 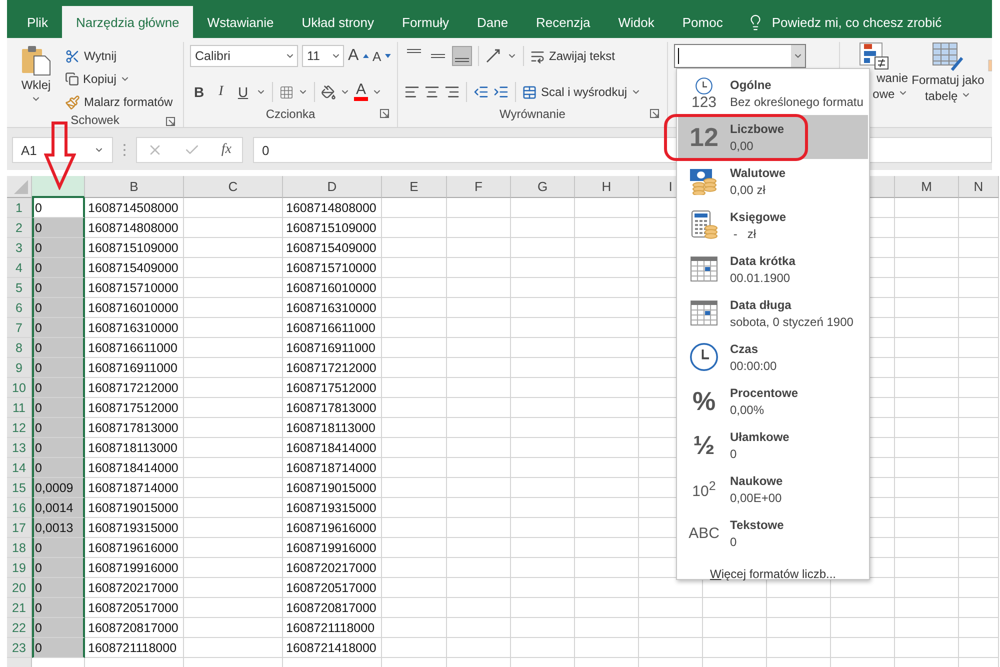 What do you see at coordinates (19, 428) in the screenshot?
I see `row-header: 12` at bounding box center [19, 428].